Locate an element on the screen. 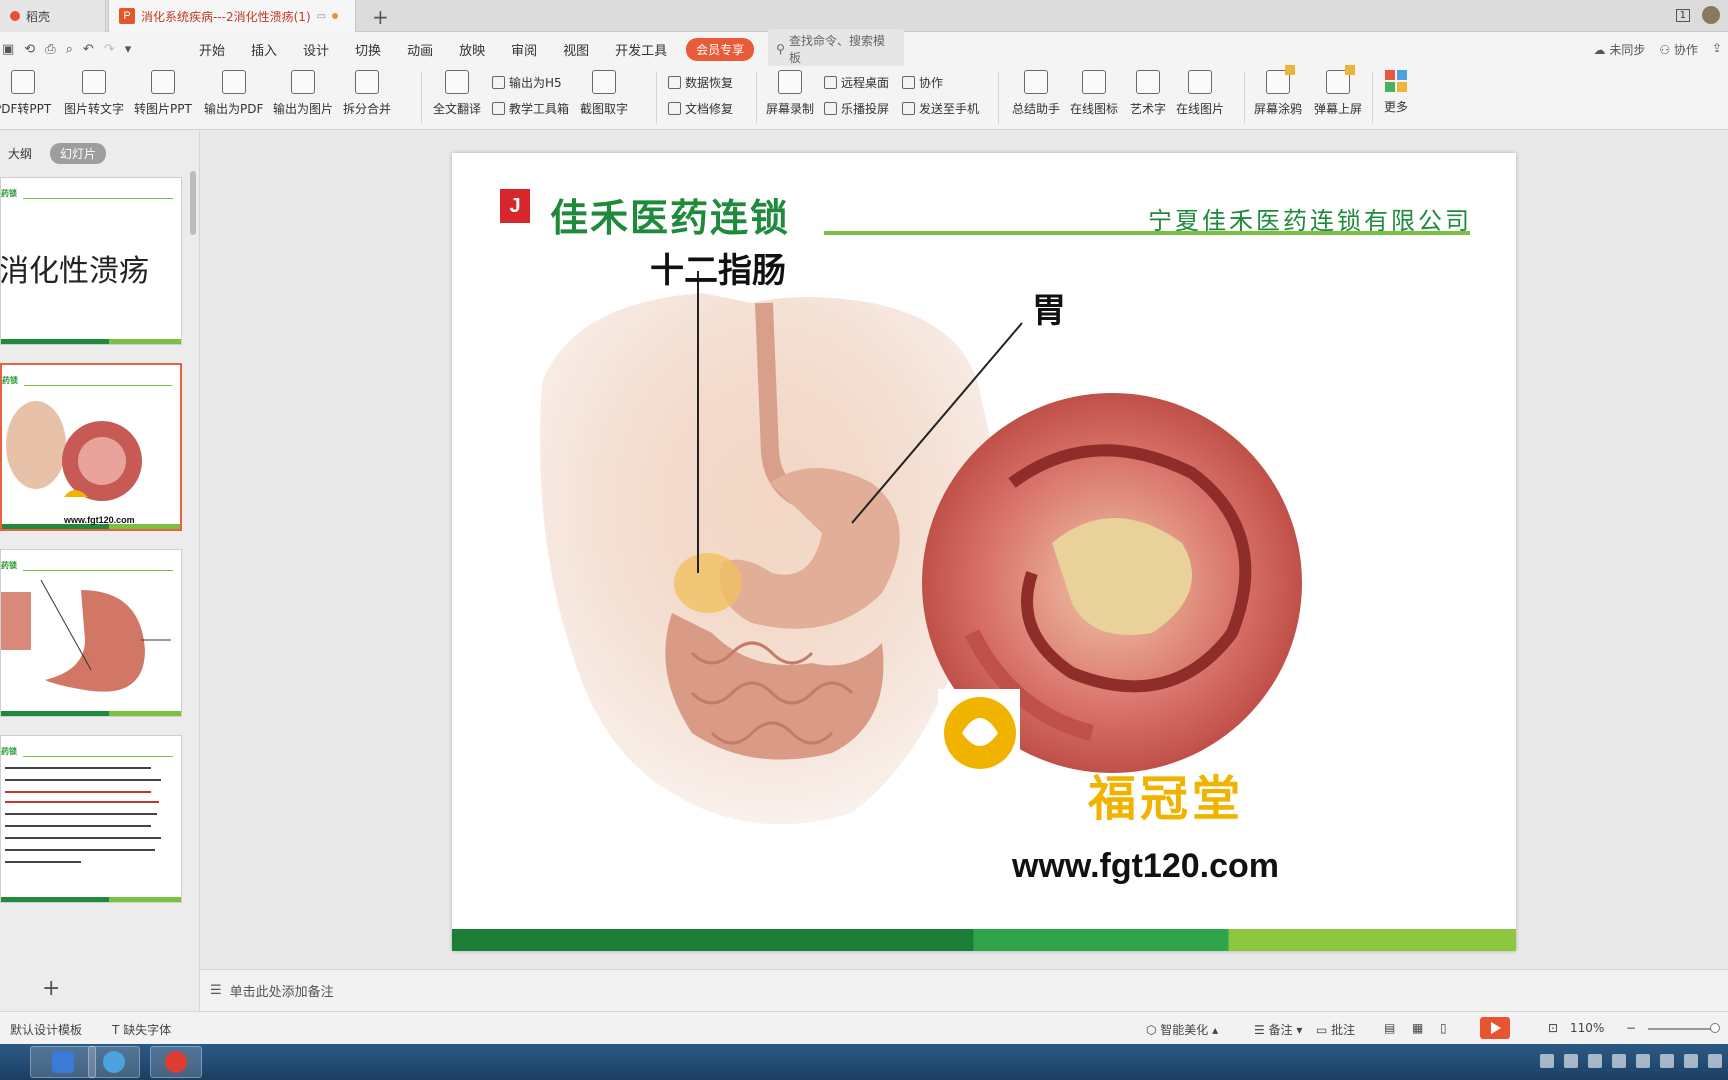 The height and width of the screenshot is (1080, 1728). redo-file-icon: ⟲ is located at coordinates (29, 49).